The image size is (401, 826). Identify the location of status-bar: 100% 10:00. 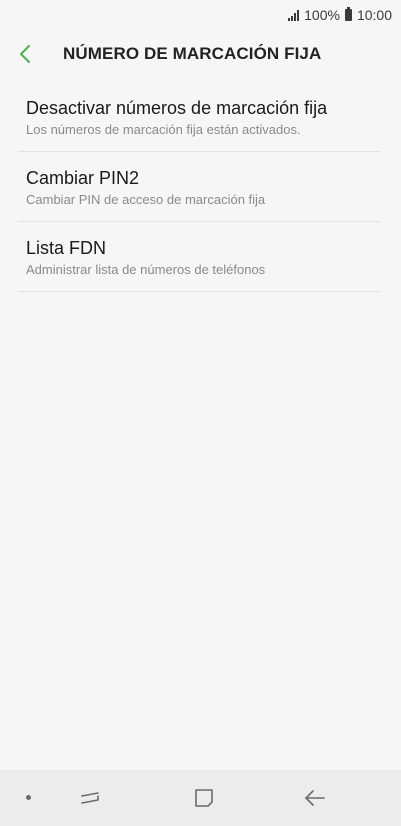
(200, 15).